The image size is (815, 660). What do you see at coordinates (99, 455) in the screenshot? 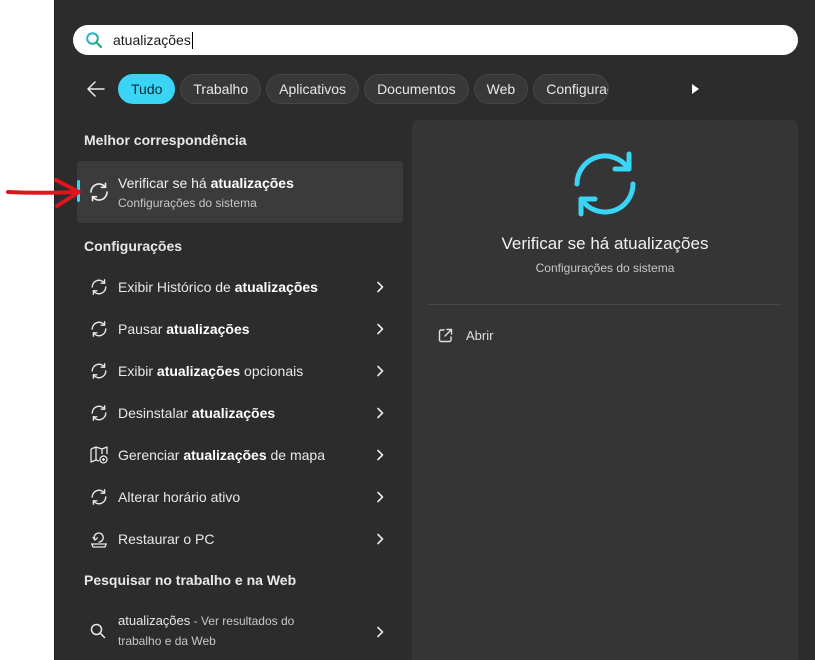
I see `map-icon` at bounding box center [99, 455].